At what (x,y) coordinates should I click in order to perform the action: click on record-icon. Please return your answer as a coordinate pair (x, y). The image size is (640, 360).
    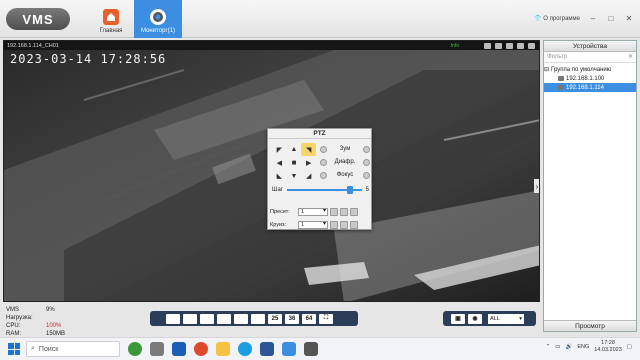
    Looking at the image, I should click on (487, 45).